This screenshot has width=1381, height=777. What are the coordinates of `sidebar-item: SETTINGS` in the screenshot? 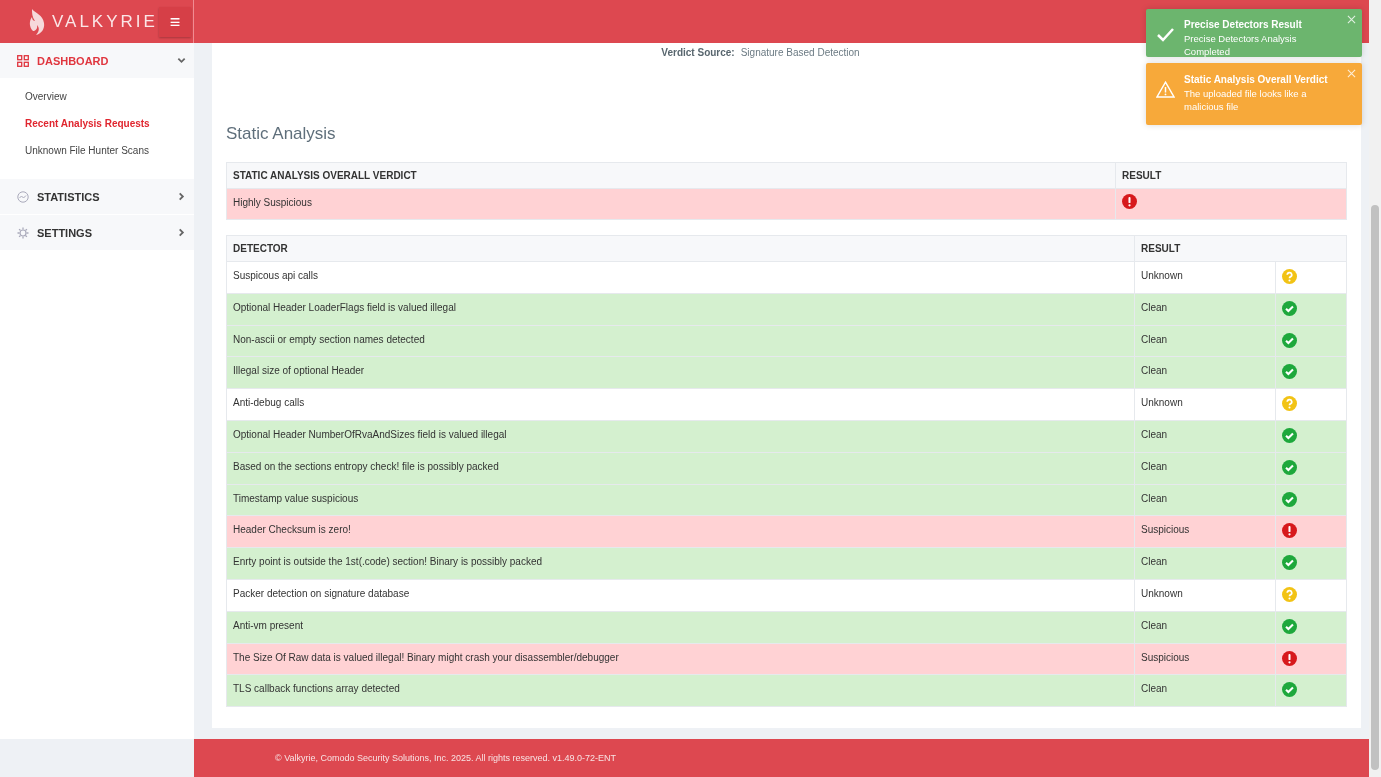 It's located at (97, 232).